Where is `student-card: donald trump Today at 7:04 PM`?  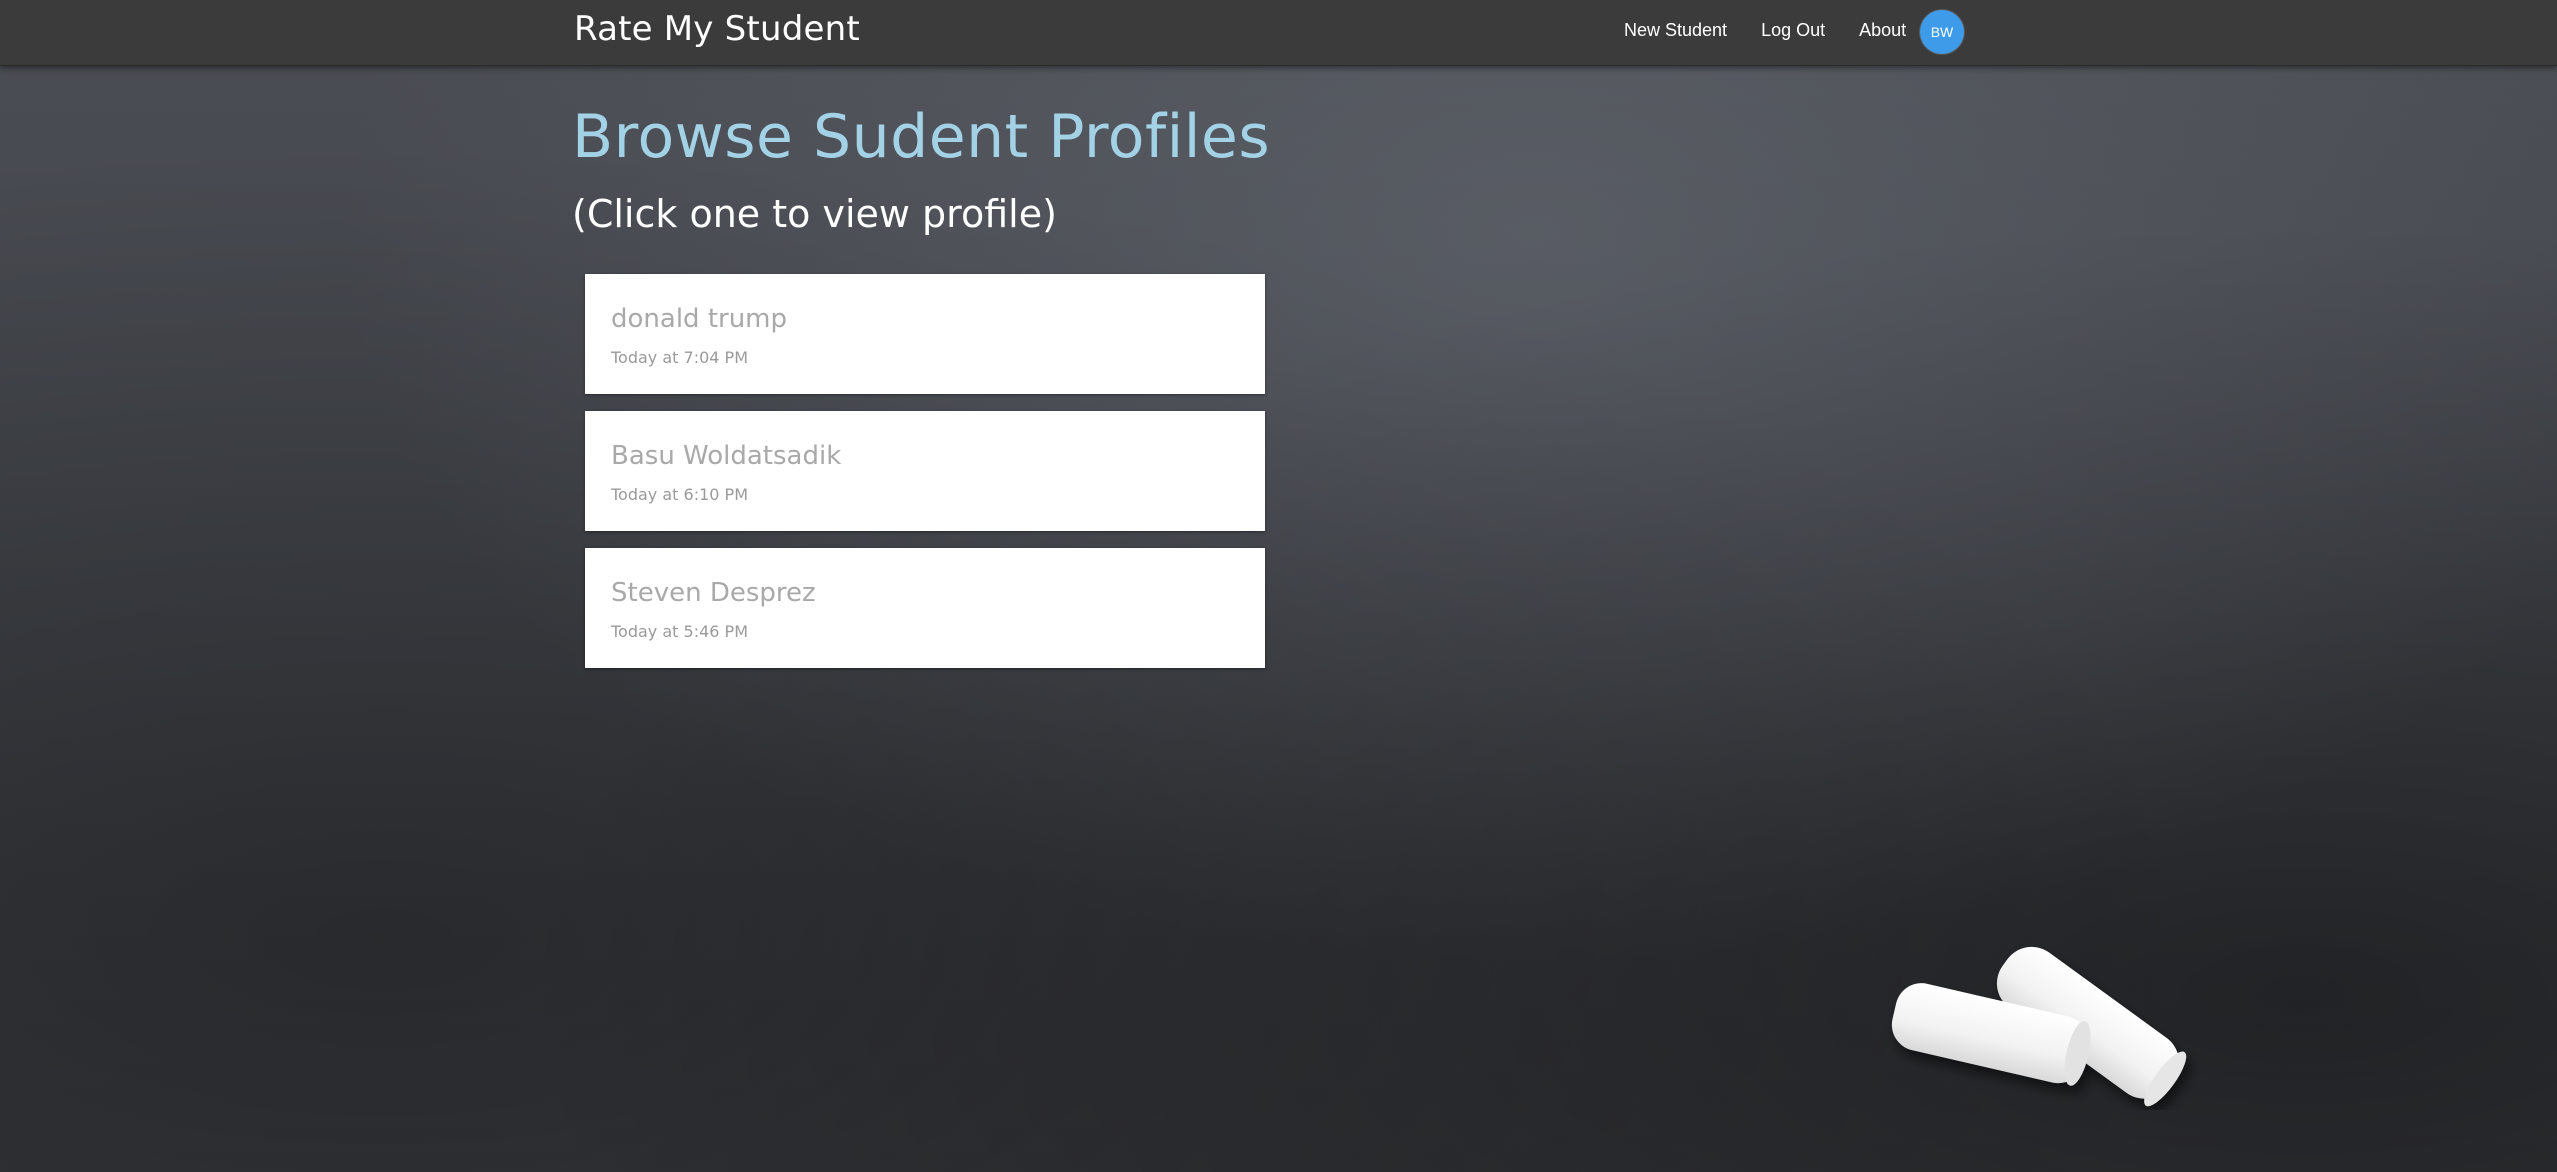 student-card: donald trump Today at 7:04 PM is located at coordinates (925, 334).